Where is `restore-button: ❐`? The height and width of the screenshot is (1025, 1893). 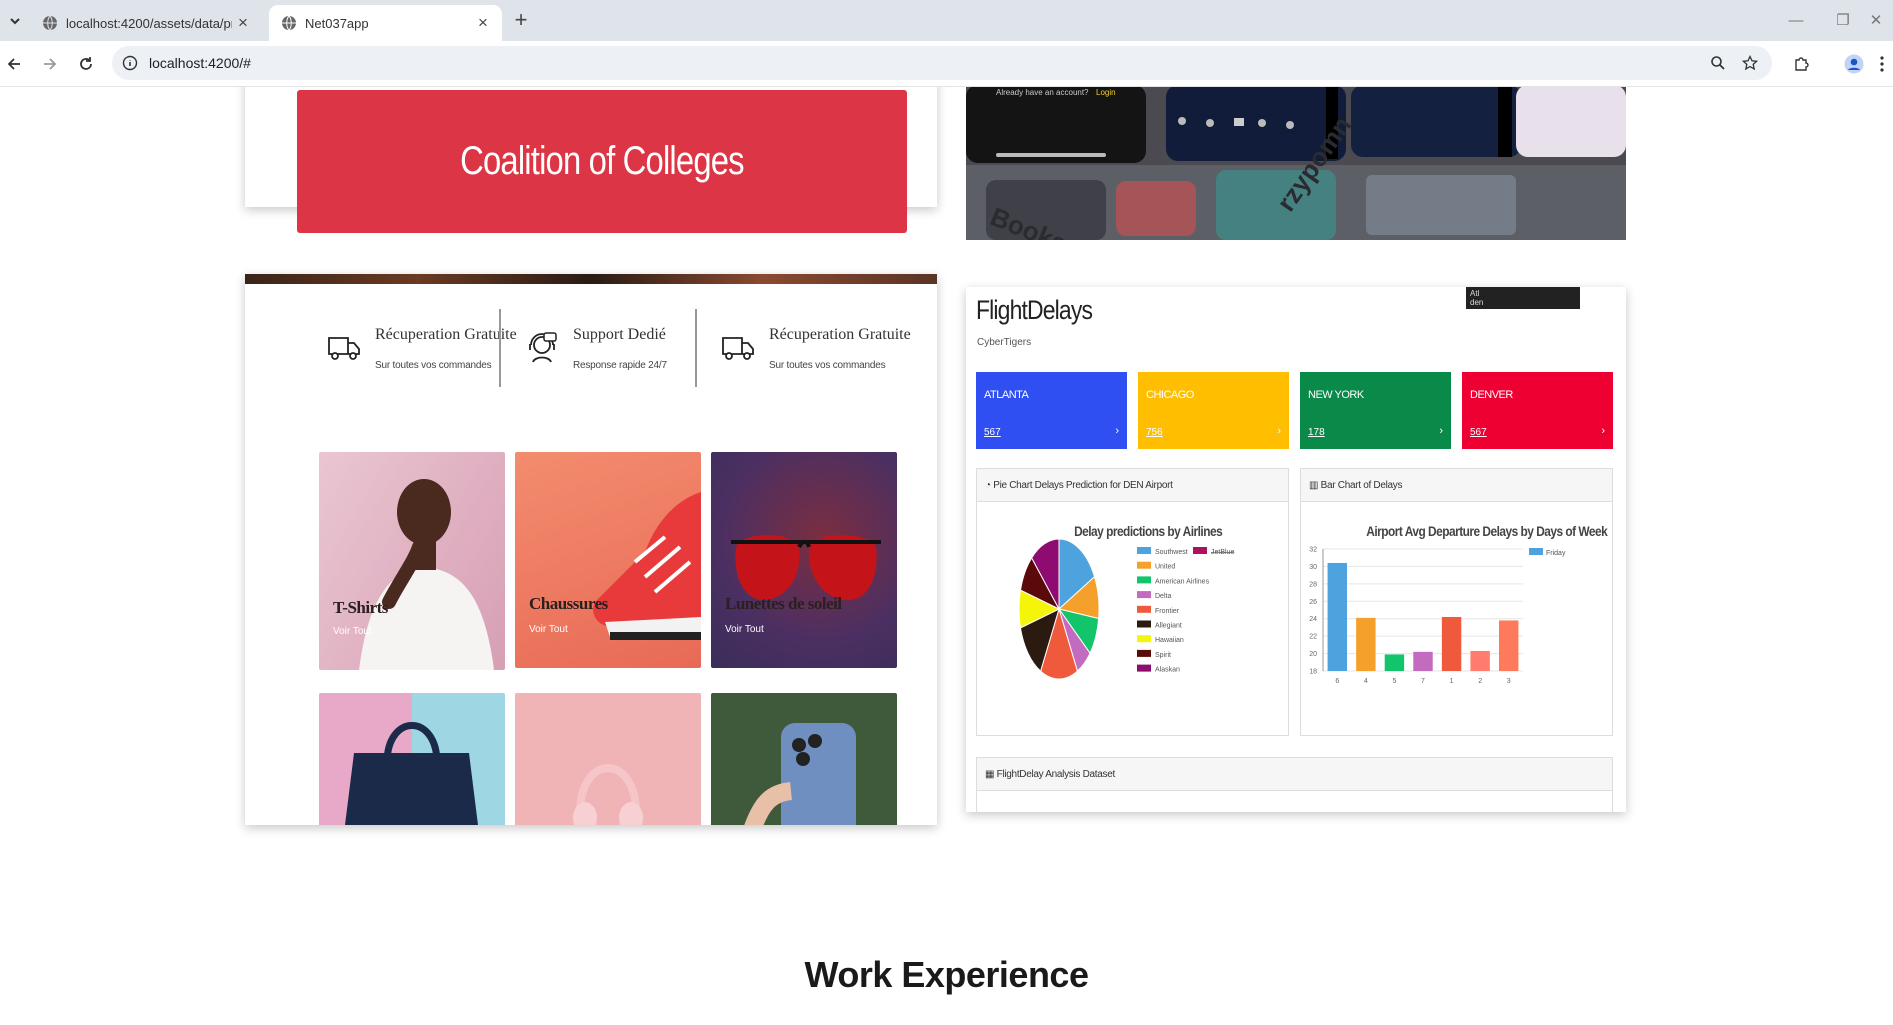 restore-button: ❐ is located at coordinates (1843, 20).